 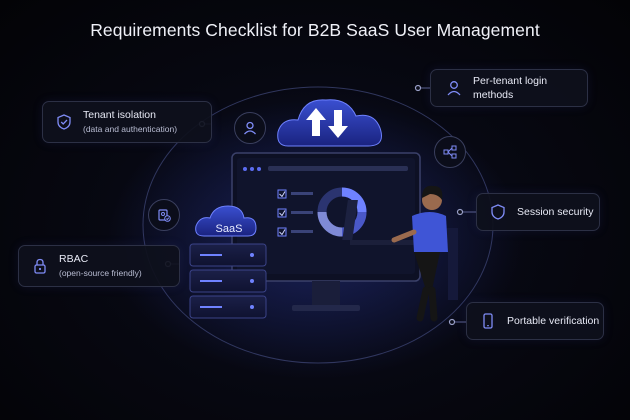 I want to click on badge-bubble, so click(x=164, y=215).